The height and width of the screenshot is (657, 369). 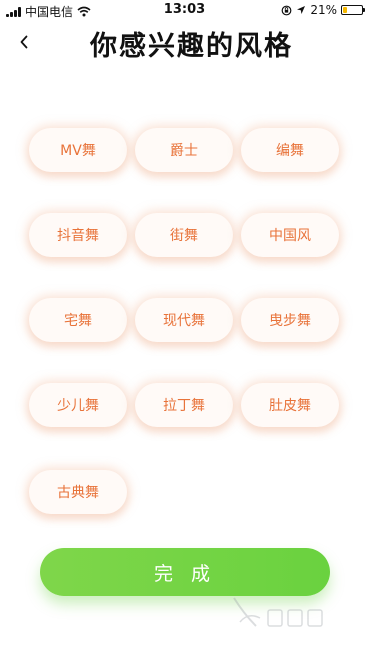 I want to click on status-right: 21%, so click(x=323, y=10).